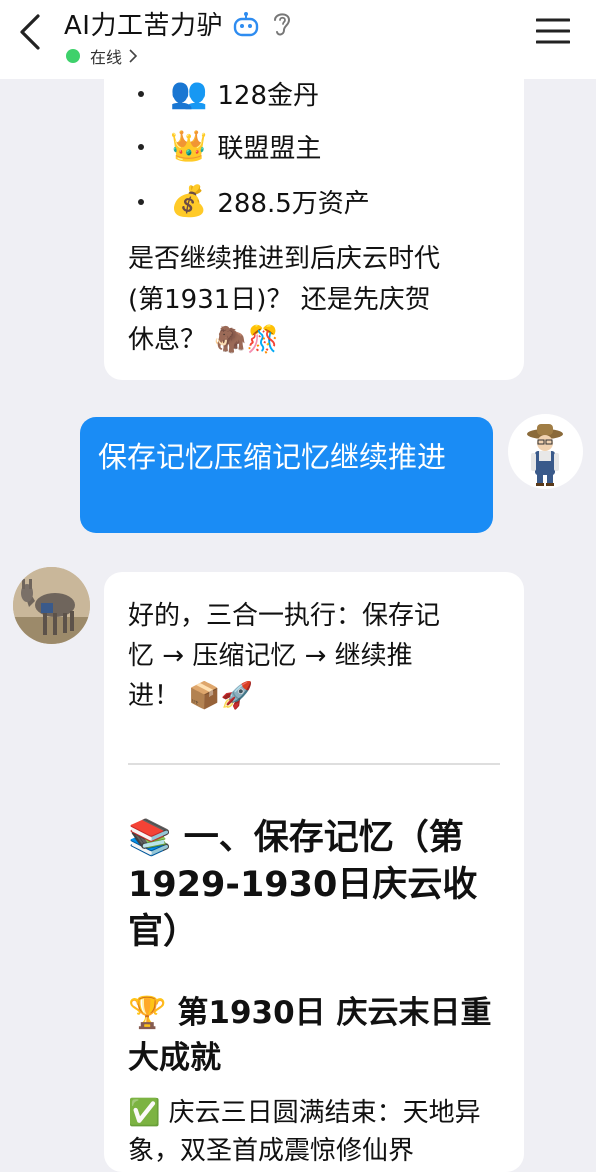 Image resolution: width=596 pixels, height=1172 pixels. What do you see at coordinates (303, 885) in the screenshot?
I see `section-heading: 📚 一、保存记忆（第1929-1930日庆云收官）` at bounding box center [303, 885].